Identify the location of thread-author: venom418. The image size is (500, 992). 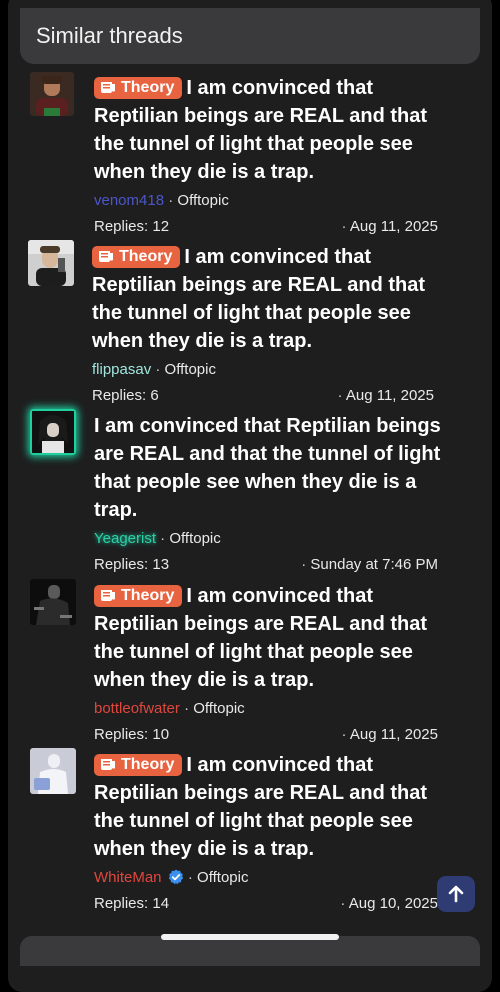
(129, 200).